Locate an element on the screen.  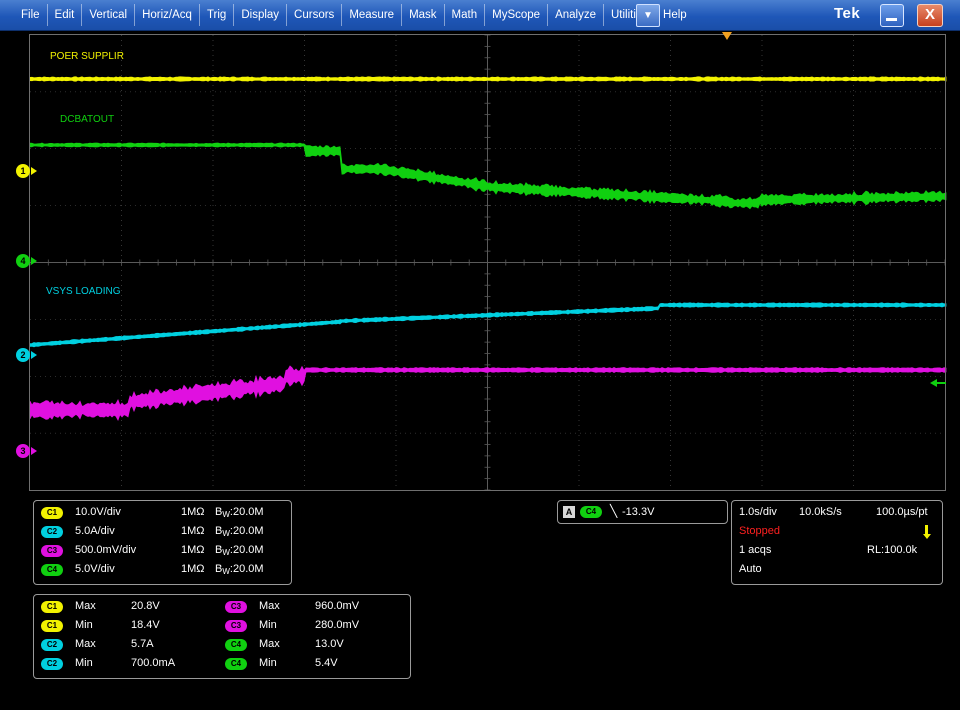
trigger-status-arrow-icon is located at coordinates (927, 536).